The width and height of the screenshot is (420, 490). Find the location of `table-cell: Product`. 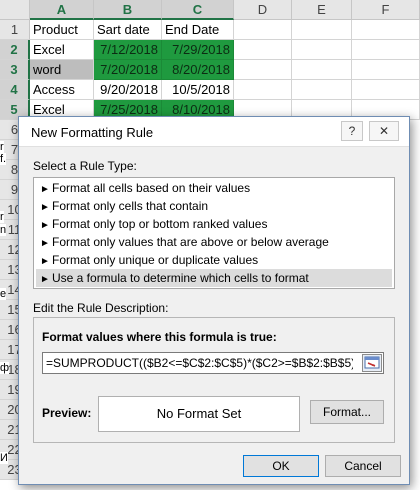

table-cell: Product is located at coordinates (62, 30).